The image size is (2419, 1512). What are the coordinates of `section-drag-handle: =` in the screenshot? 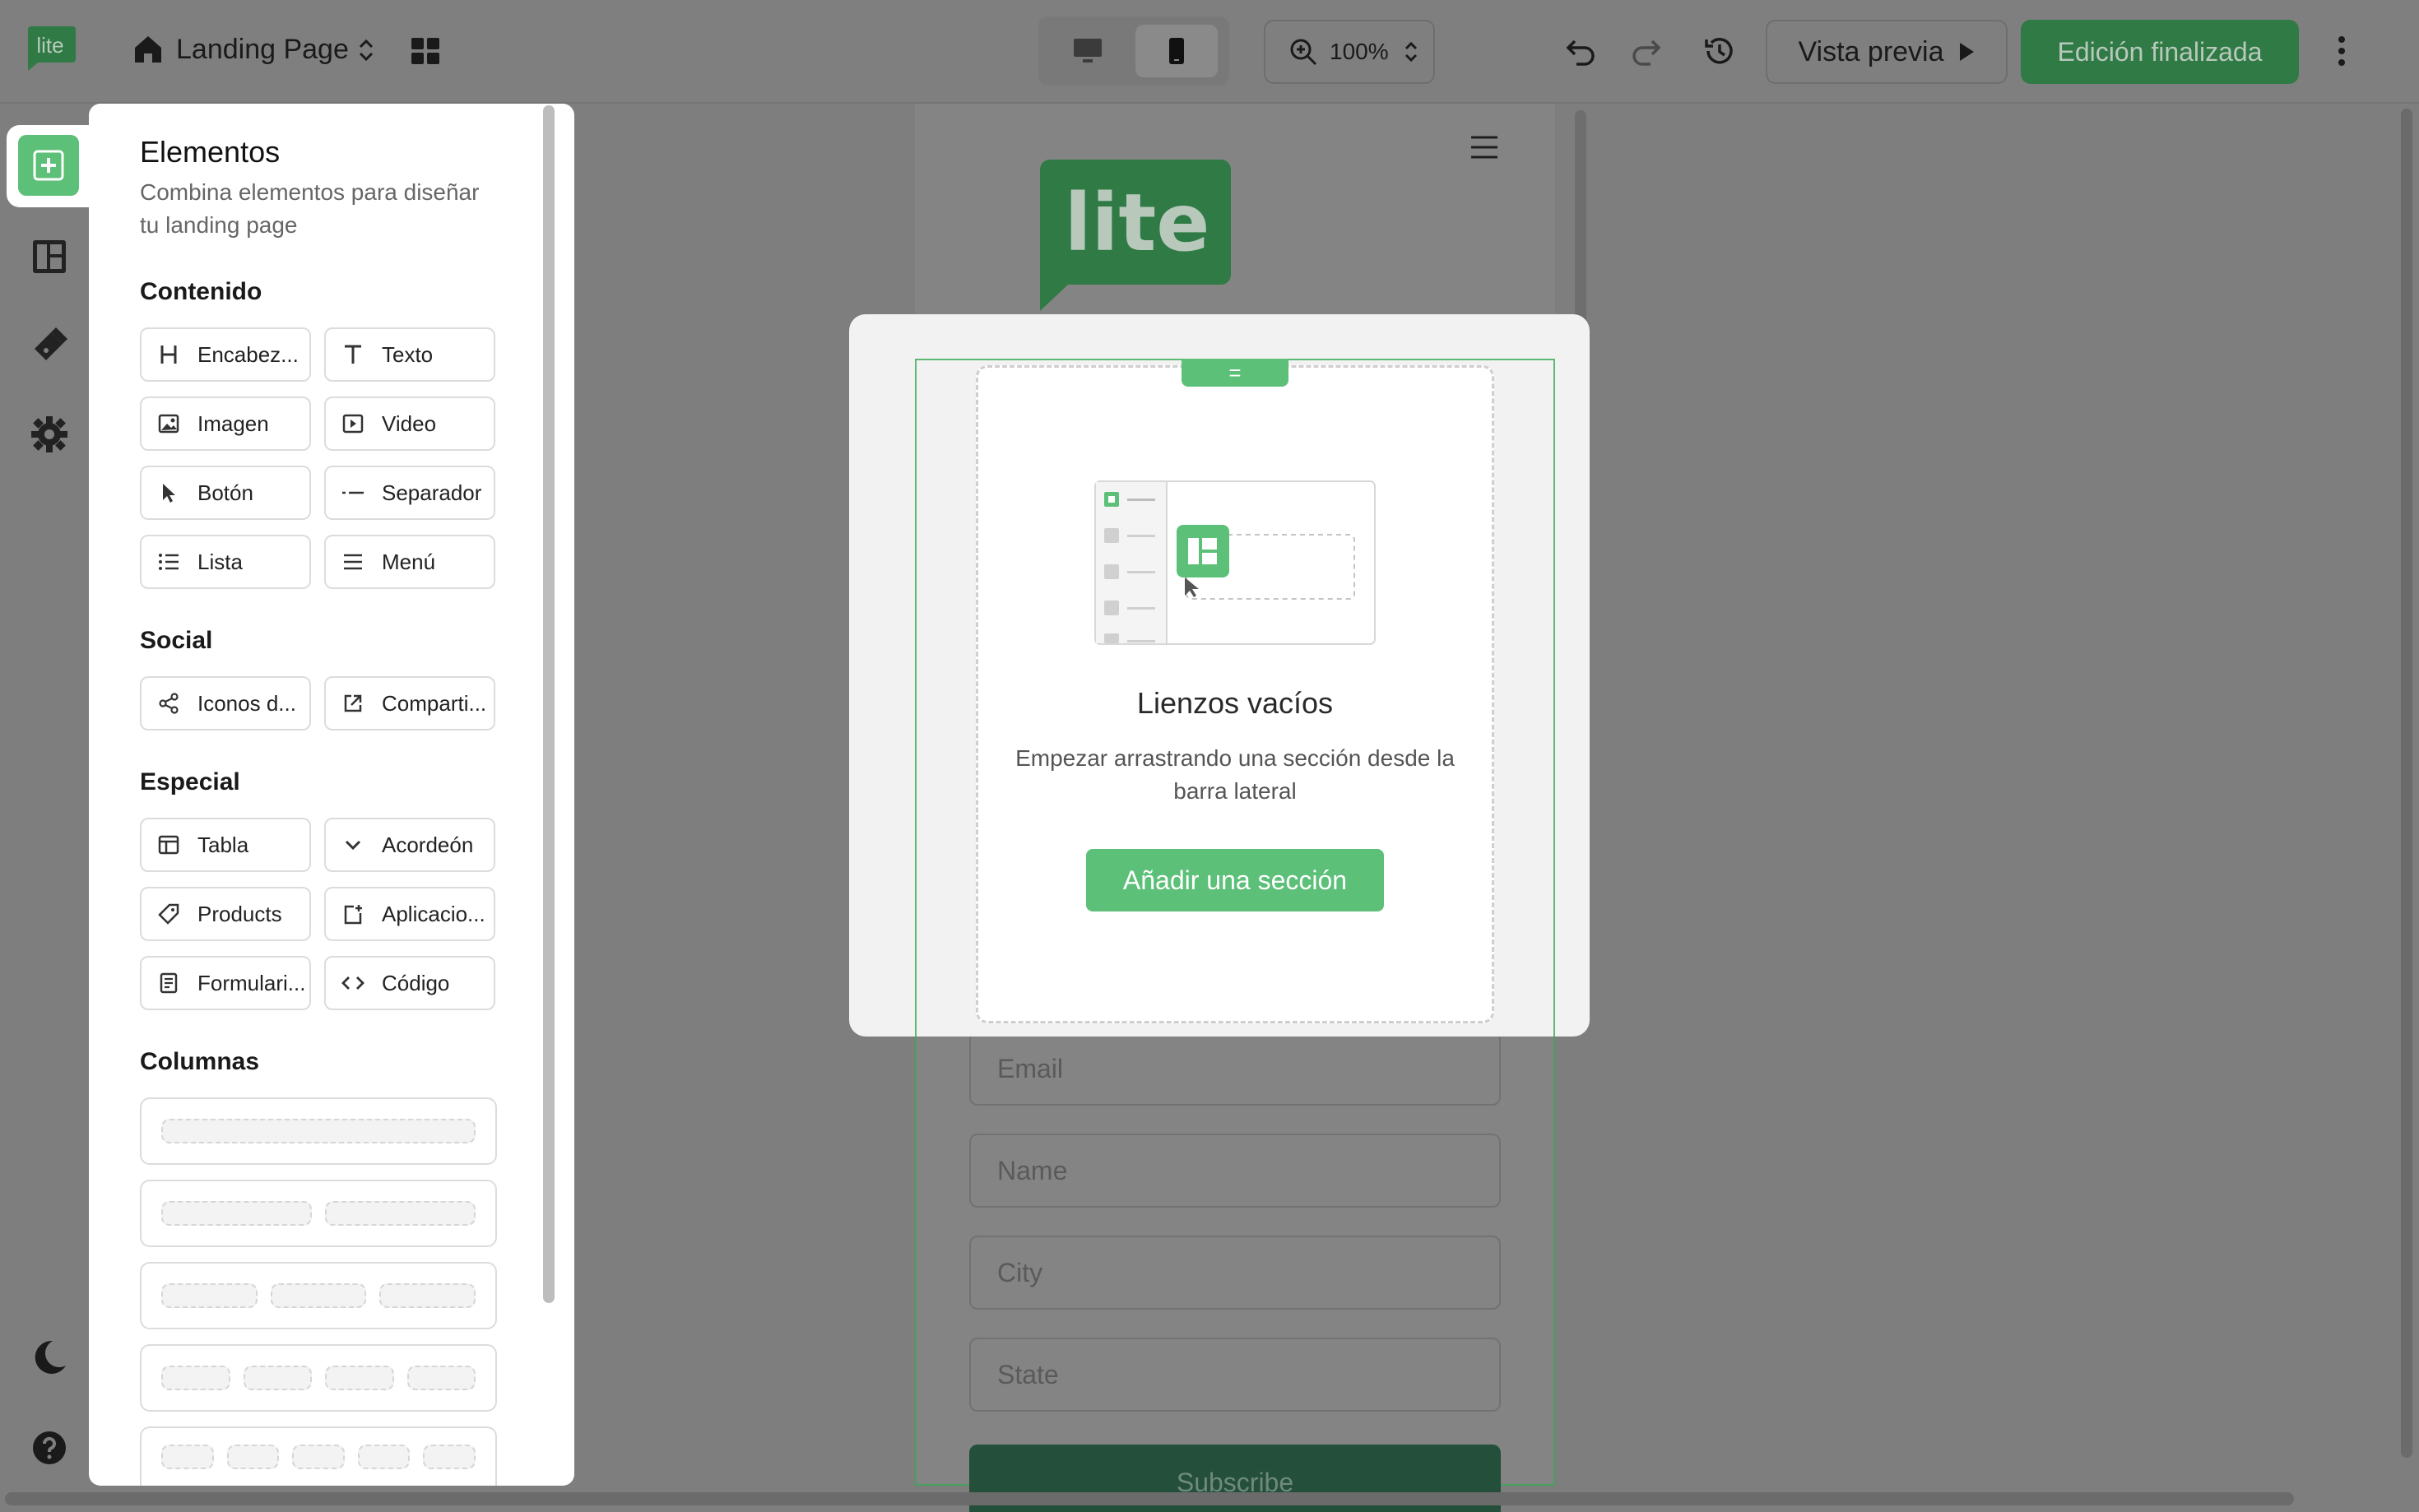 It's located at (1235, 373).